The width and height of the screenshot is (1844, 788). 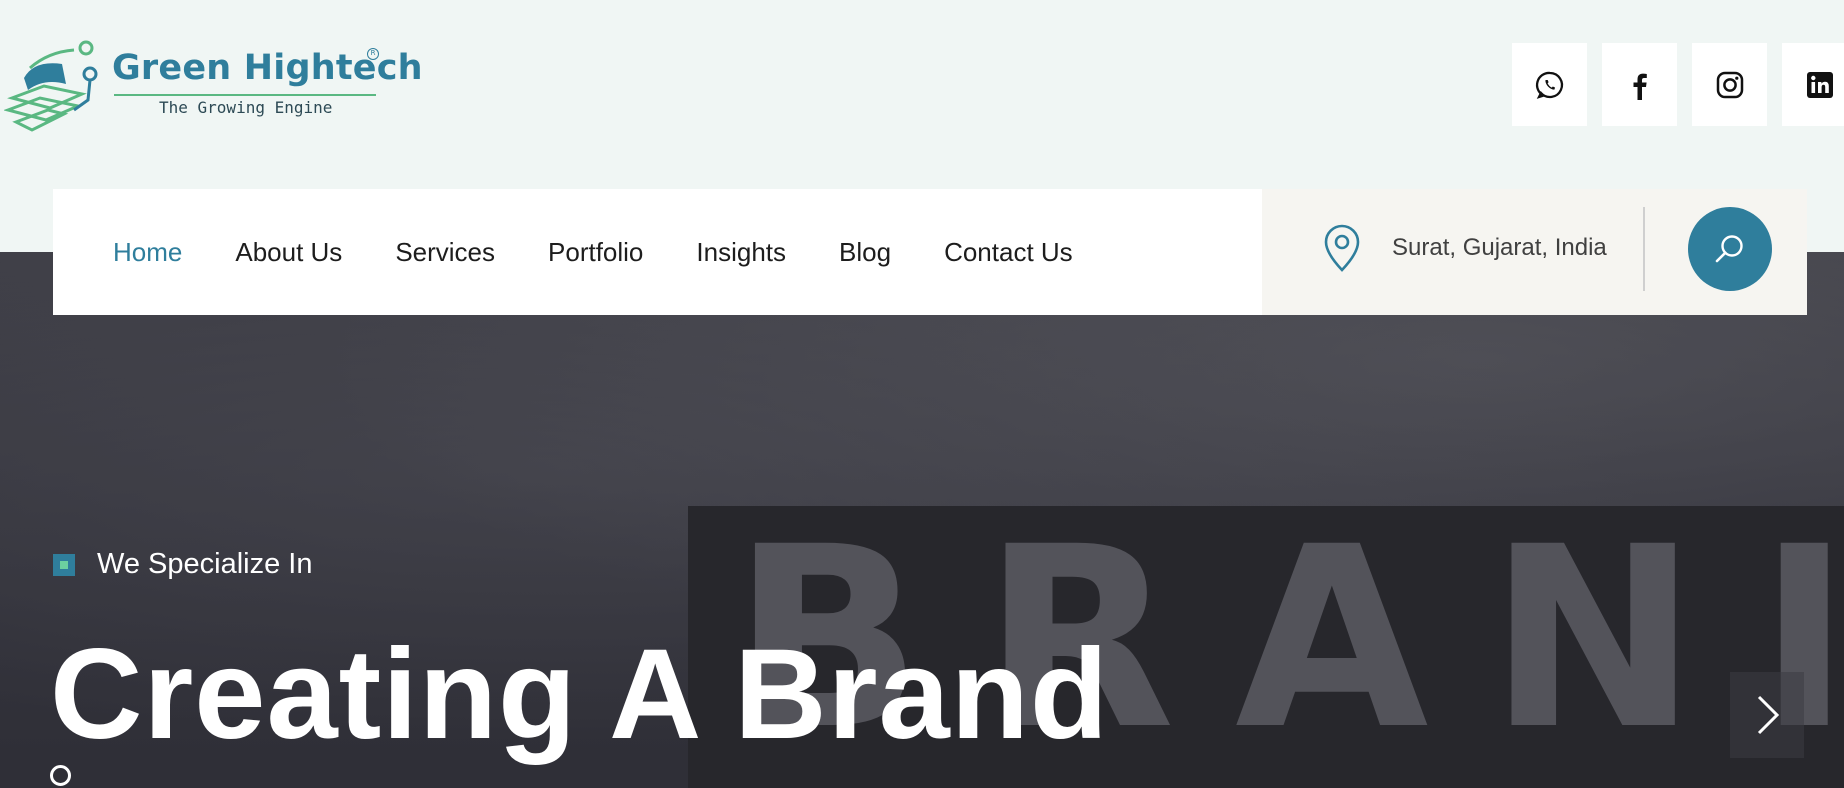 What do you see at coordinates (245, 95) in the screenshot?
I see `logo-underline` at bounding box center [245, 95].